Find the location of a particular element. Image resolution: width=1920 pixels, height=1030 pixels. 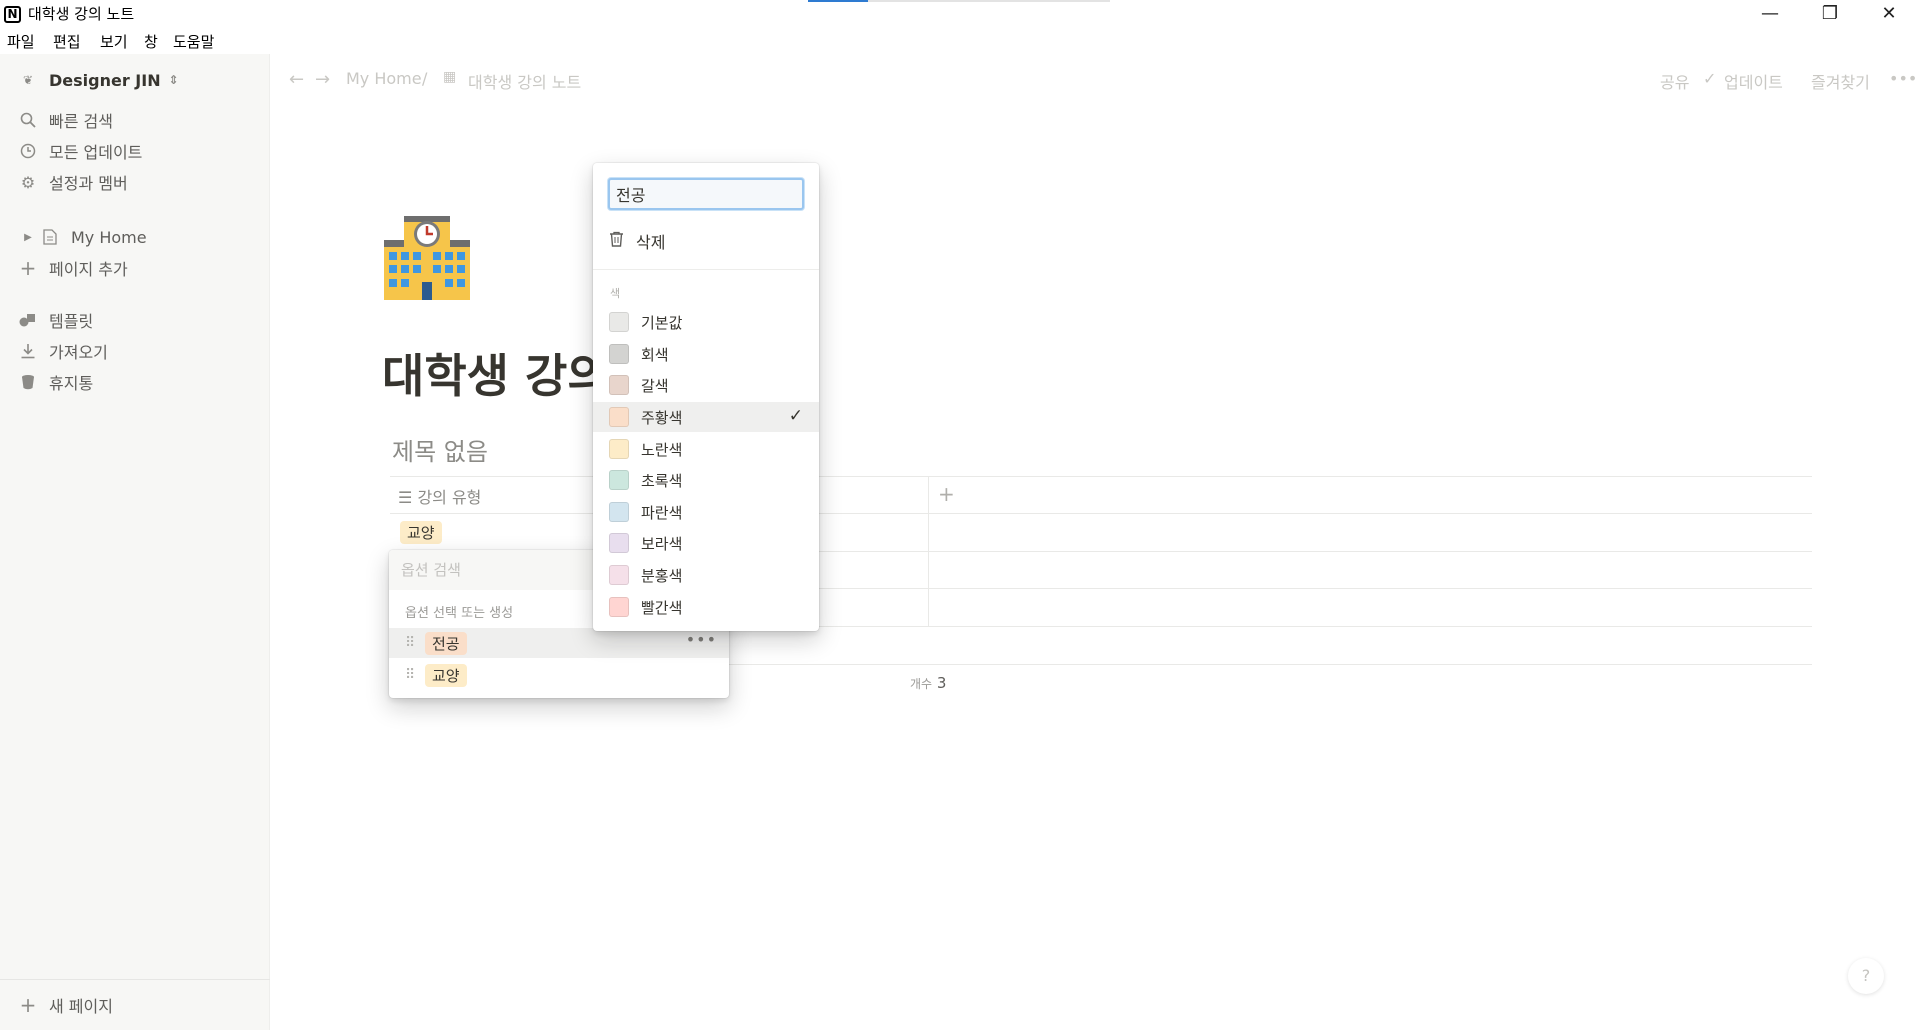

color-option-orange: 주황색 ✓ is located at coordinates (706, 417).